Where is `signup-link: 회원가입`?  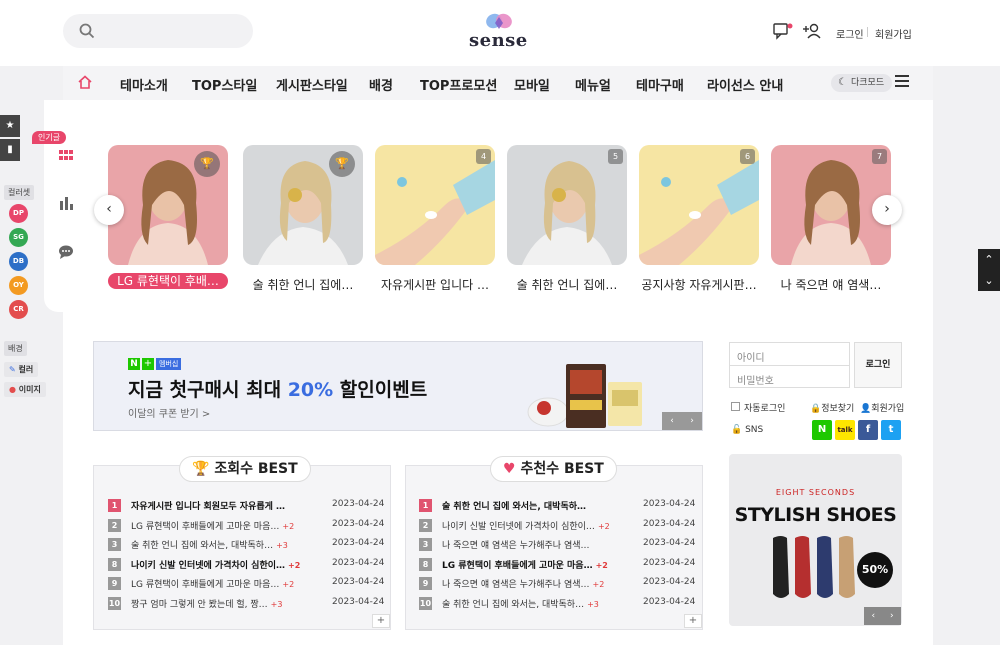 signup-link: 회원가입 is located at coordinates (893, 33).